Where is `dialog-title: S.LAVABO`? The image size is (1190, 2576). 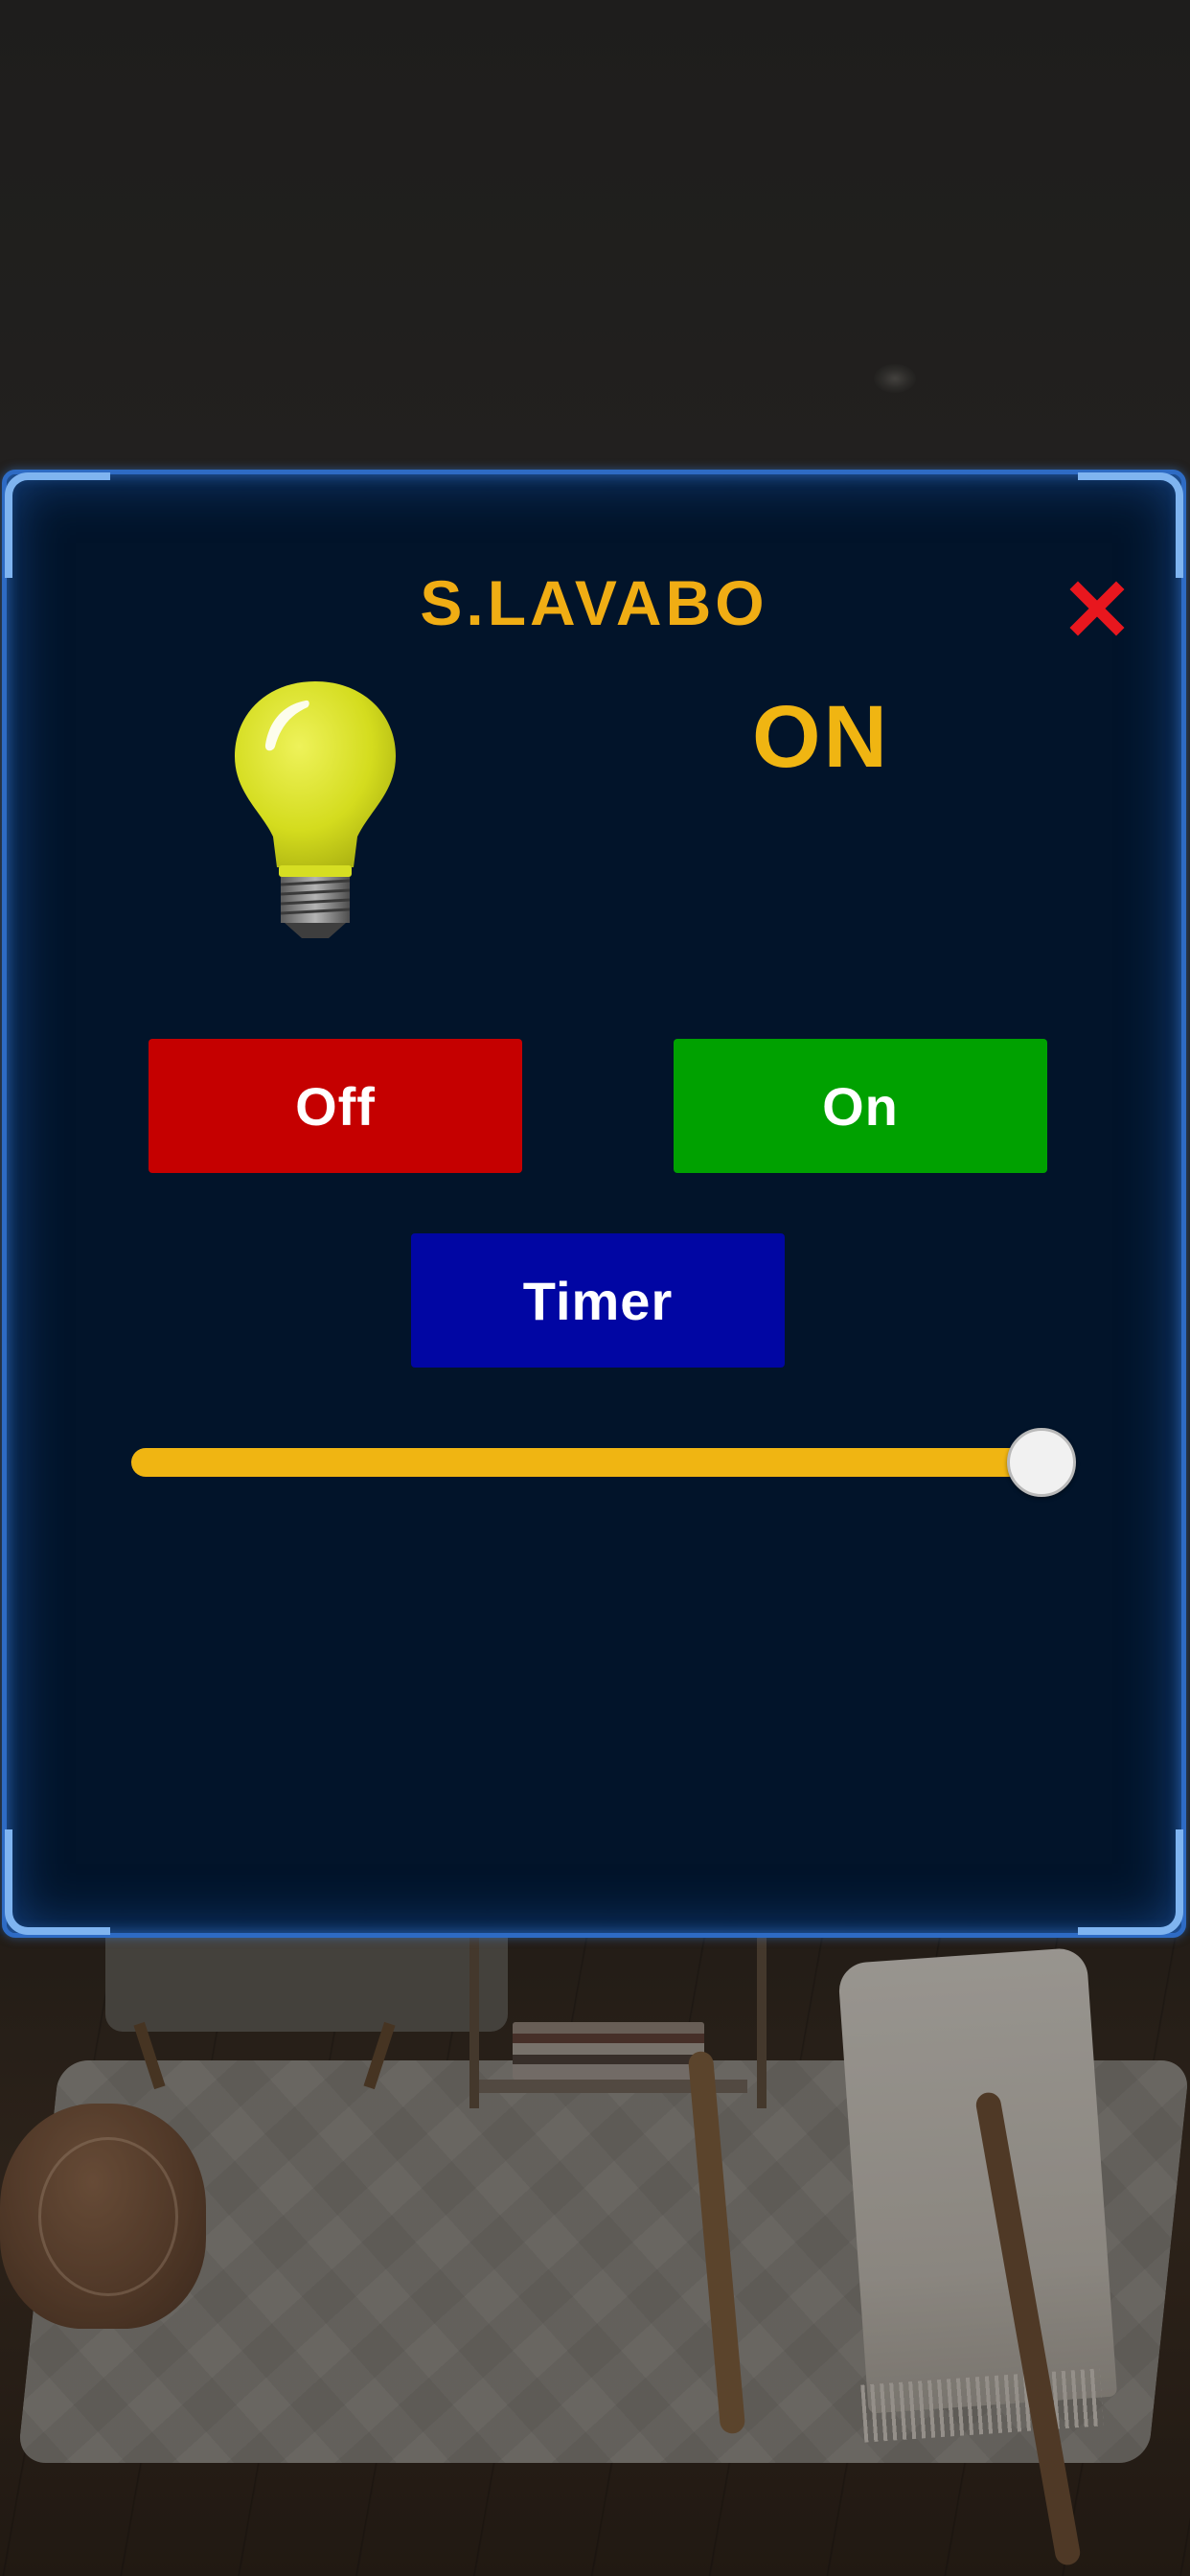
dialog-title: S.LAVABO is located at coordinates (594, 602).